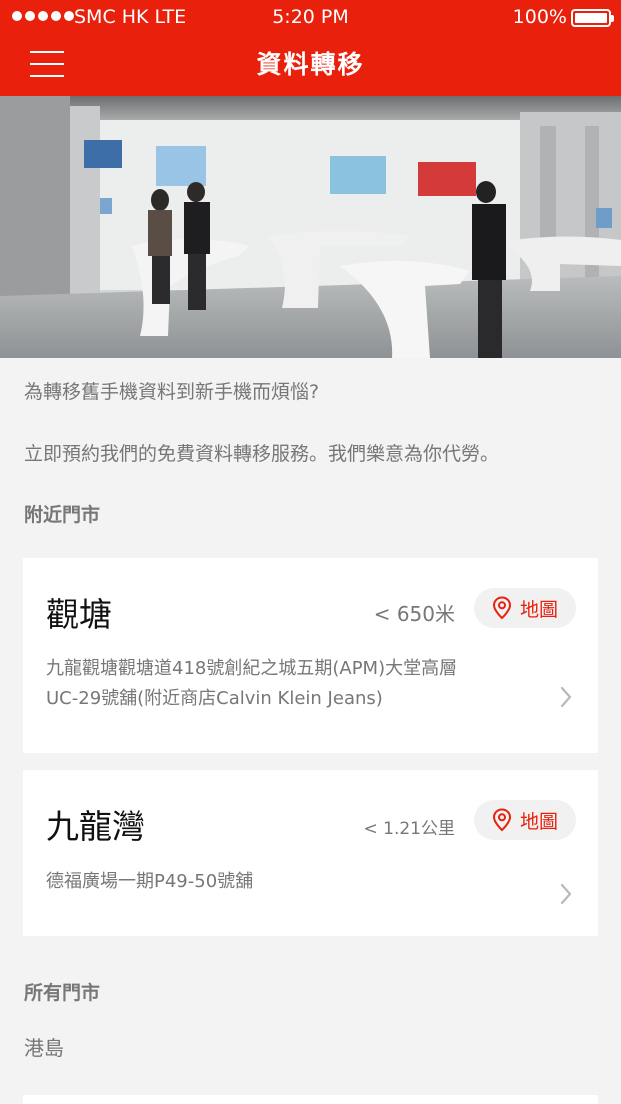 Image resolution: width=621 pixels, height=1104 pixels. Describe the element at coordinates (62, 515) in the screenshot. I see `nearby-stores-heading: 附近門市` at that location.